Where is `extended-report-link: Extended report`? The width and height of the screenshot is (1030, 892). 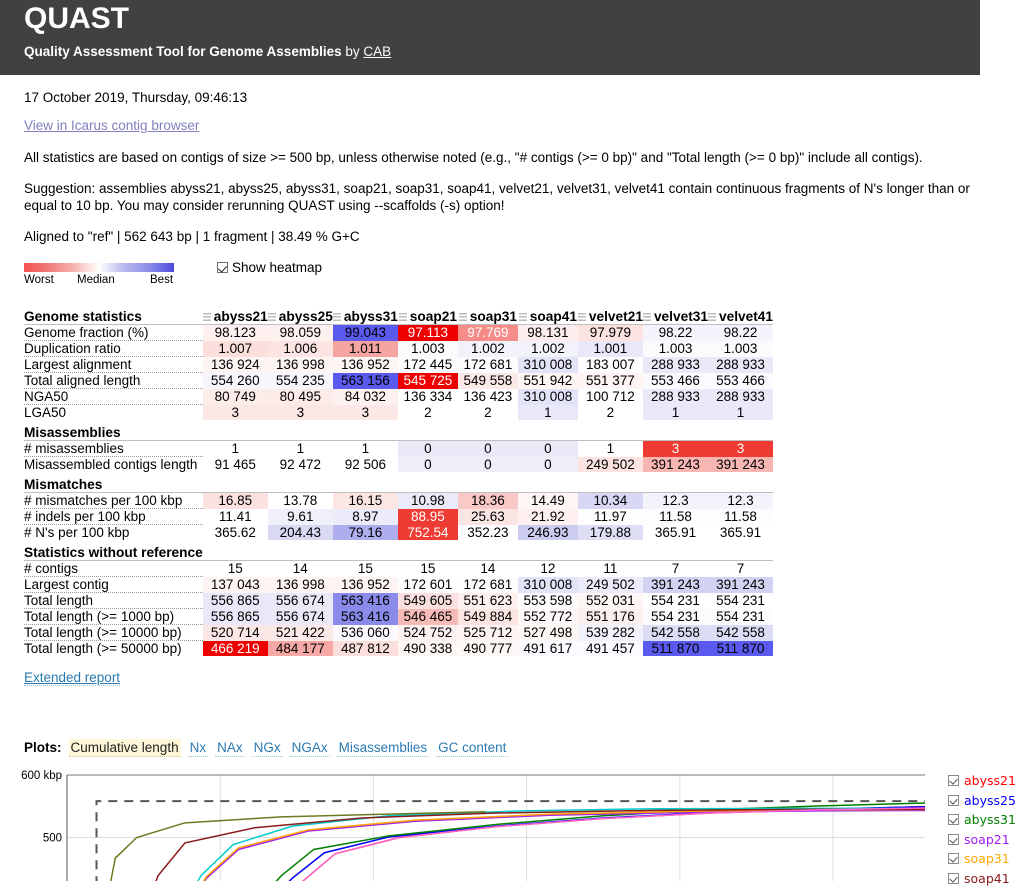
extended-report-link: Extended report is located at coordinates (72, 678).